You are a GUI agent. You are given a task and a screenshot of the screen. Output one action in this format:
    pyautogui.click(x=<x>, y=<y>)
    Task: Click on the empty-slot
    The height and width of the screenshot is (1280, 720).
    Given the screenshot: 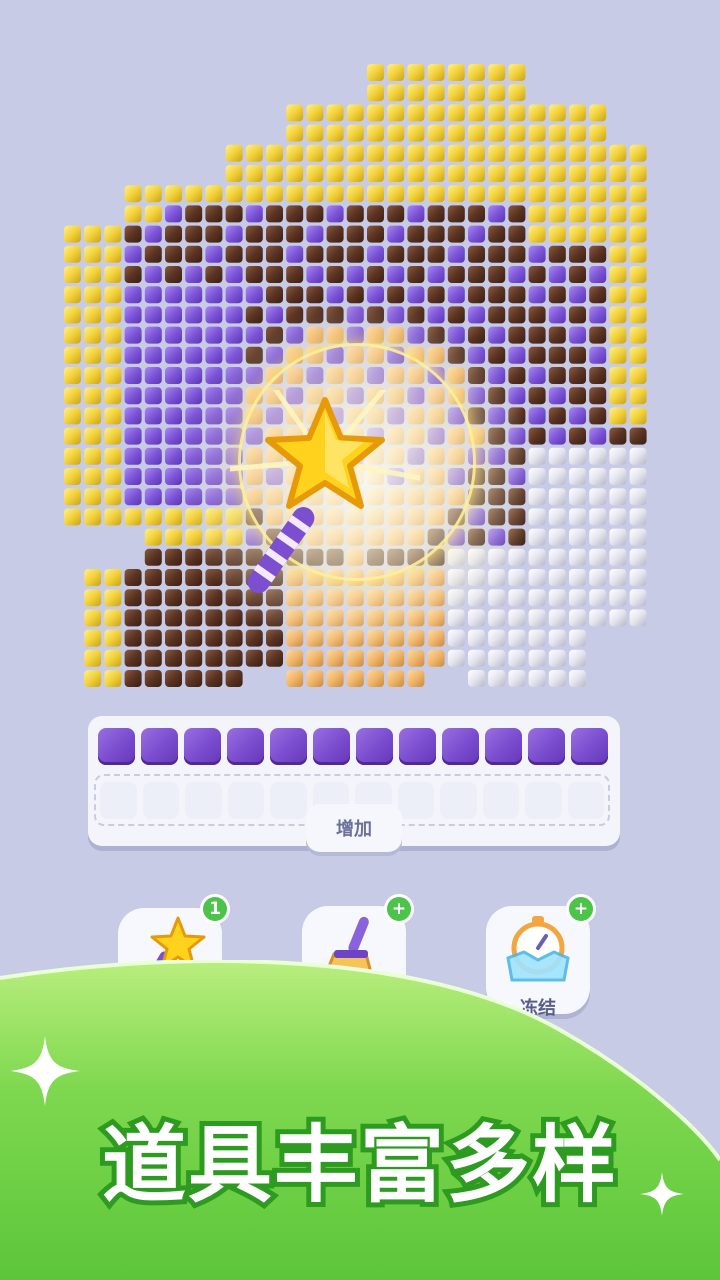 What is the action you would take?
    pyautogui.click(x=415, y=800)
    